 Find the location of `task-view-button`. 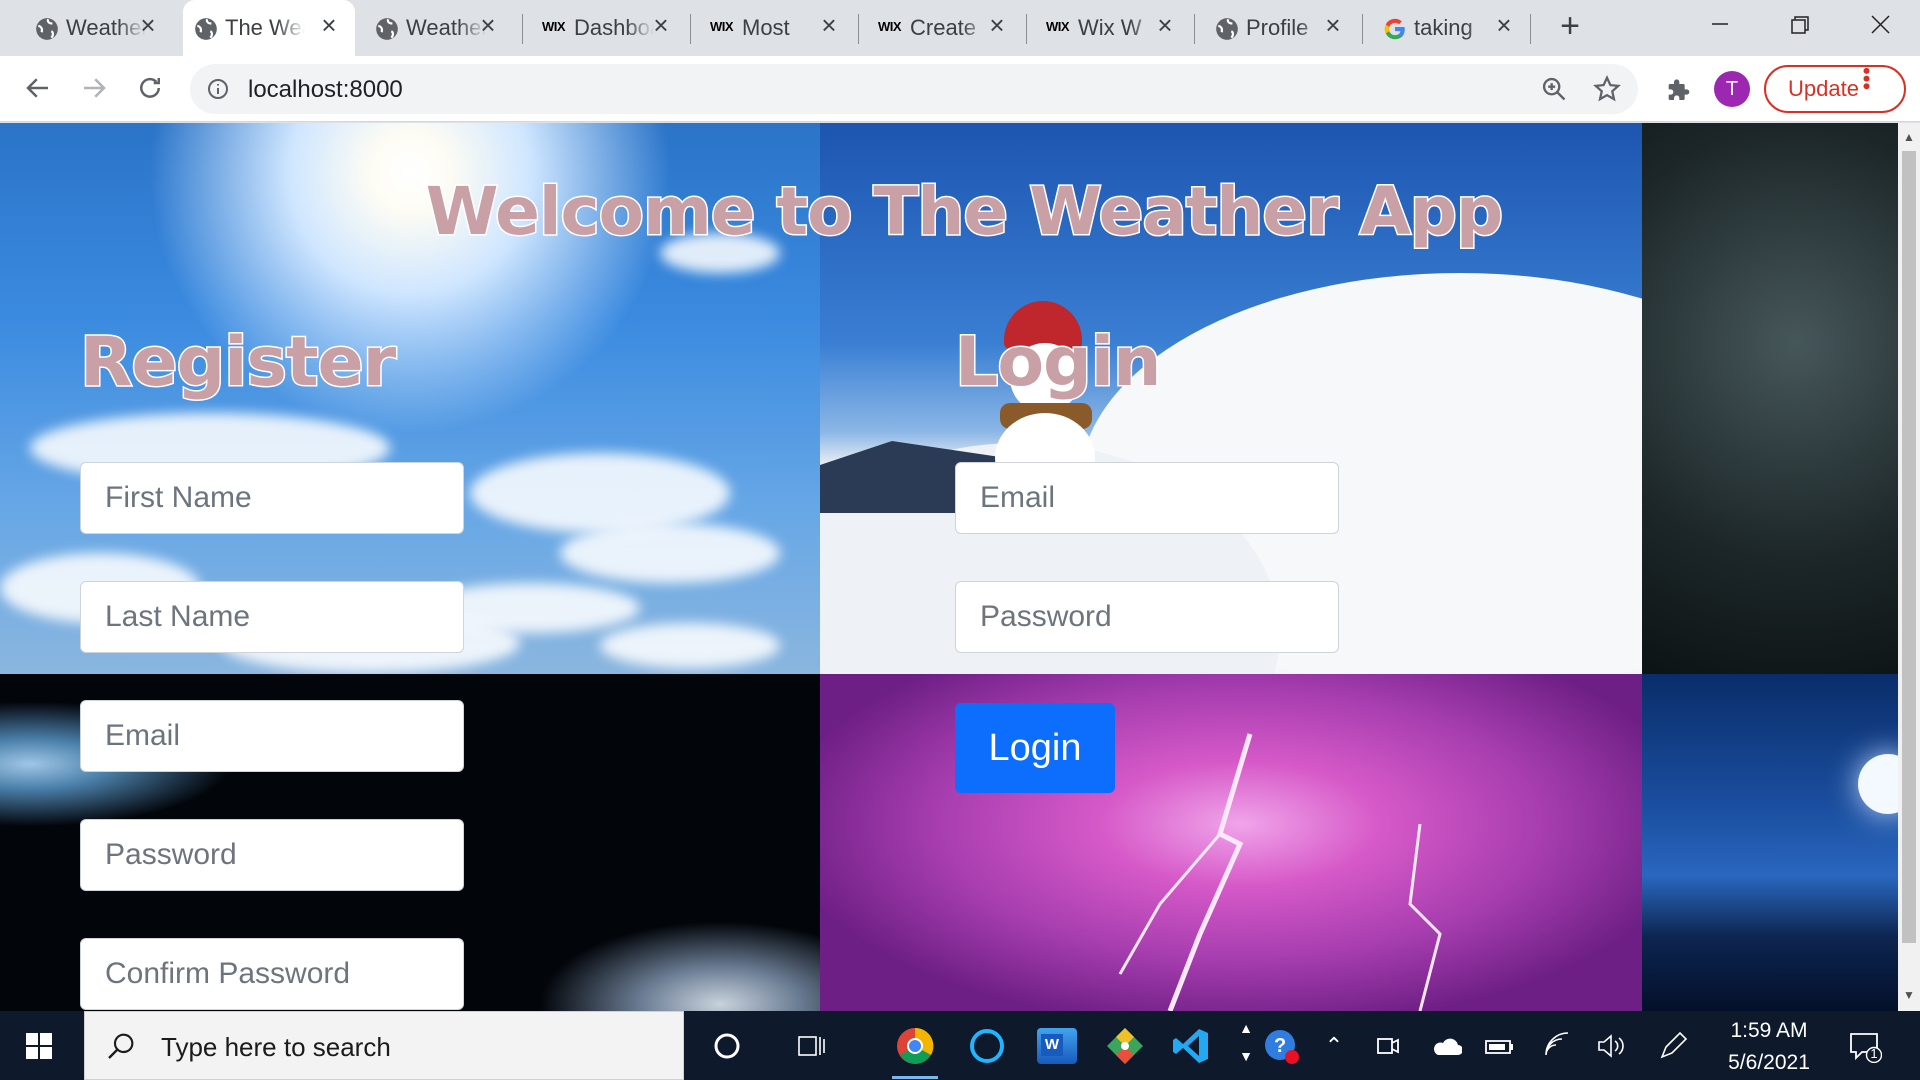

task-view-button is located at coordinates (811, 1046).